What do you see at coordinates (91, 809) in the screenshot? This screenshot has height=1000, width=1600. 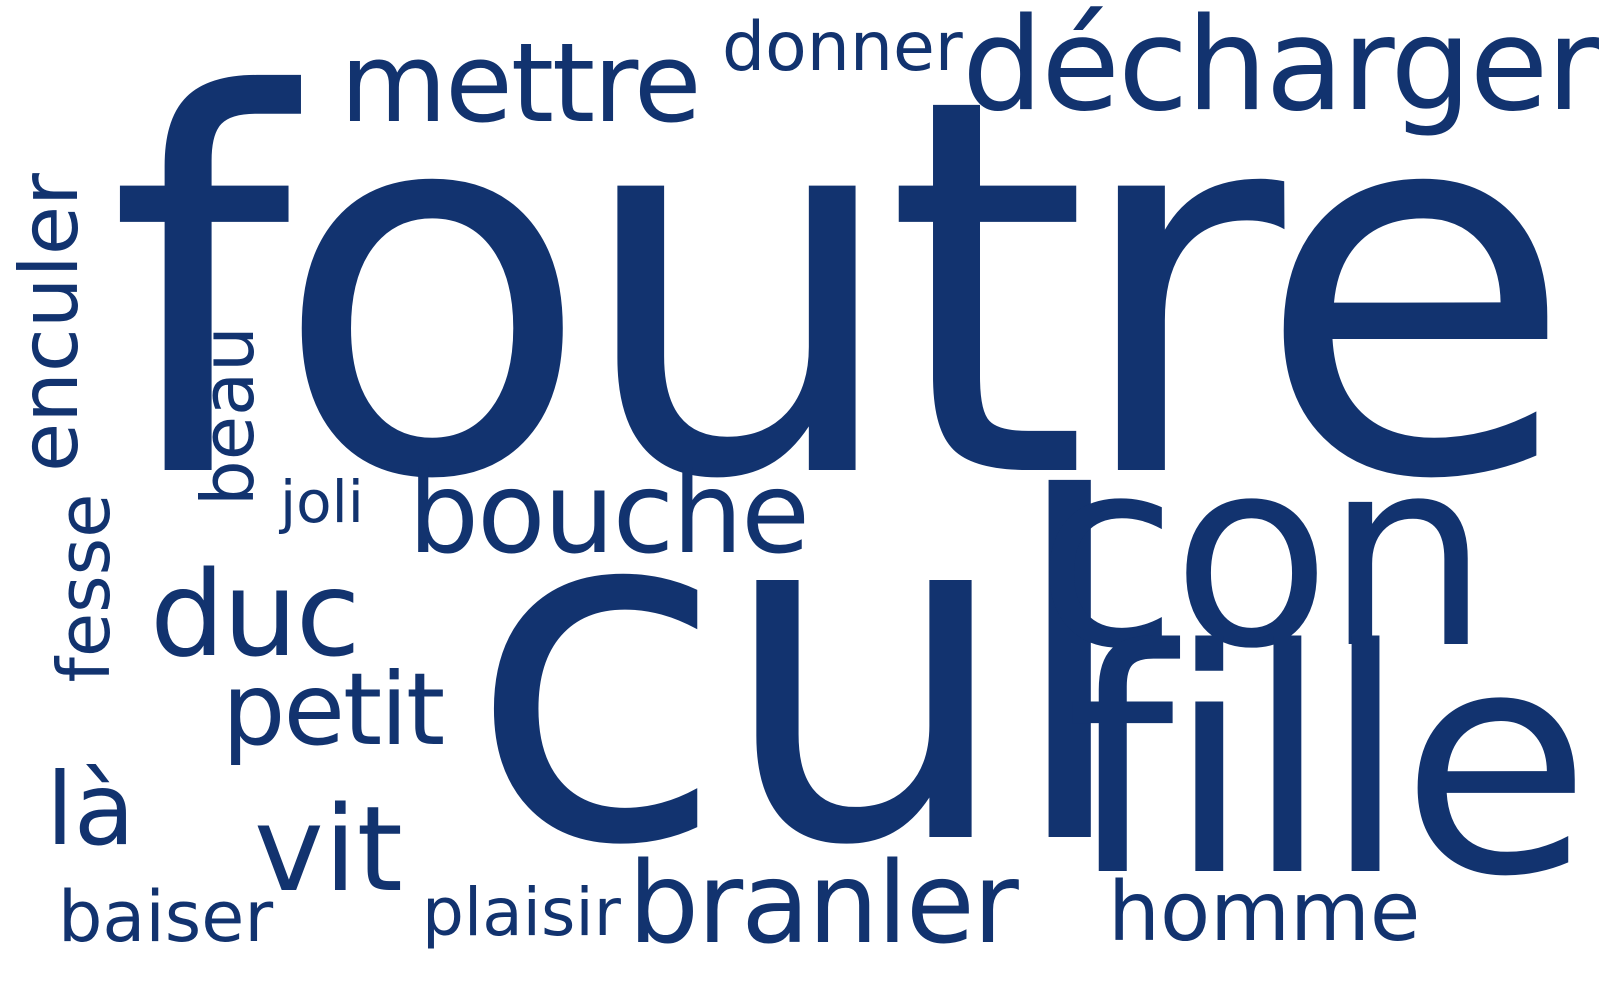 I see `word-la: là` at bounding box center [91, 809].